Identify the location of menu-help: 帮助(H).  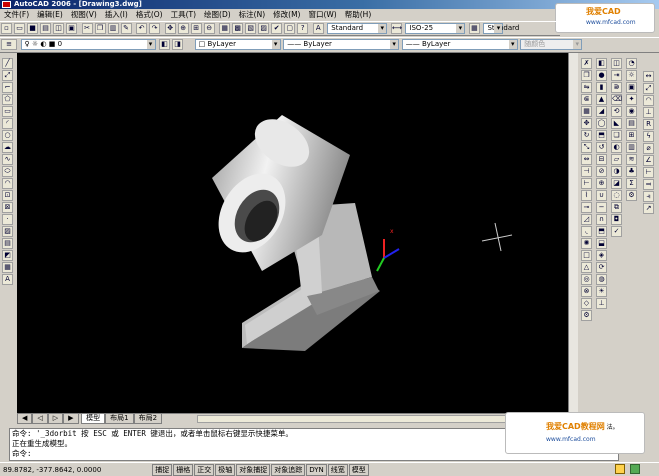
(358, 15).